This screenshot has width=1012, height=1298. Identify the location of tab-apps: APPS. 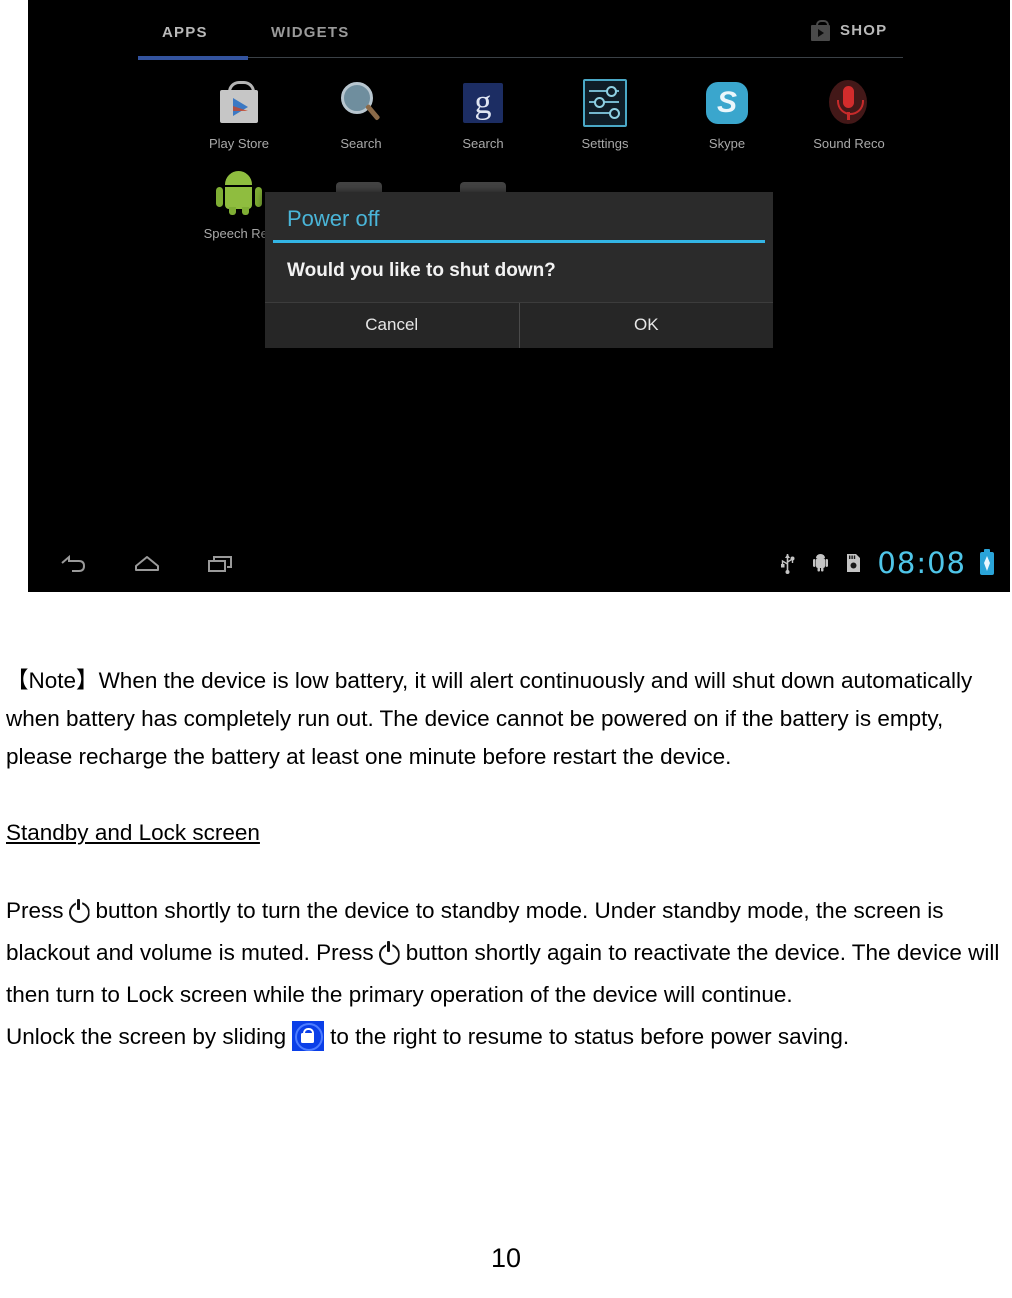
(185, 32).